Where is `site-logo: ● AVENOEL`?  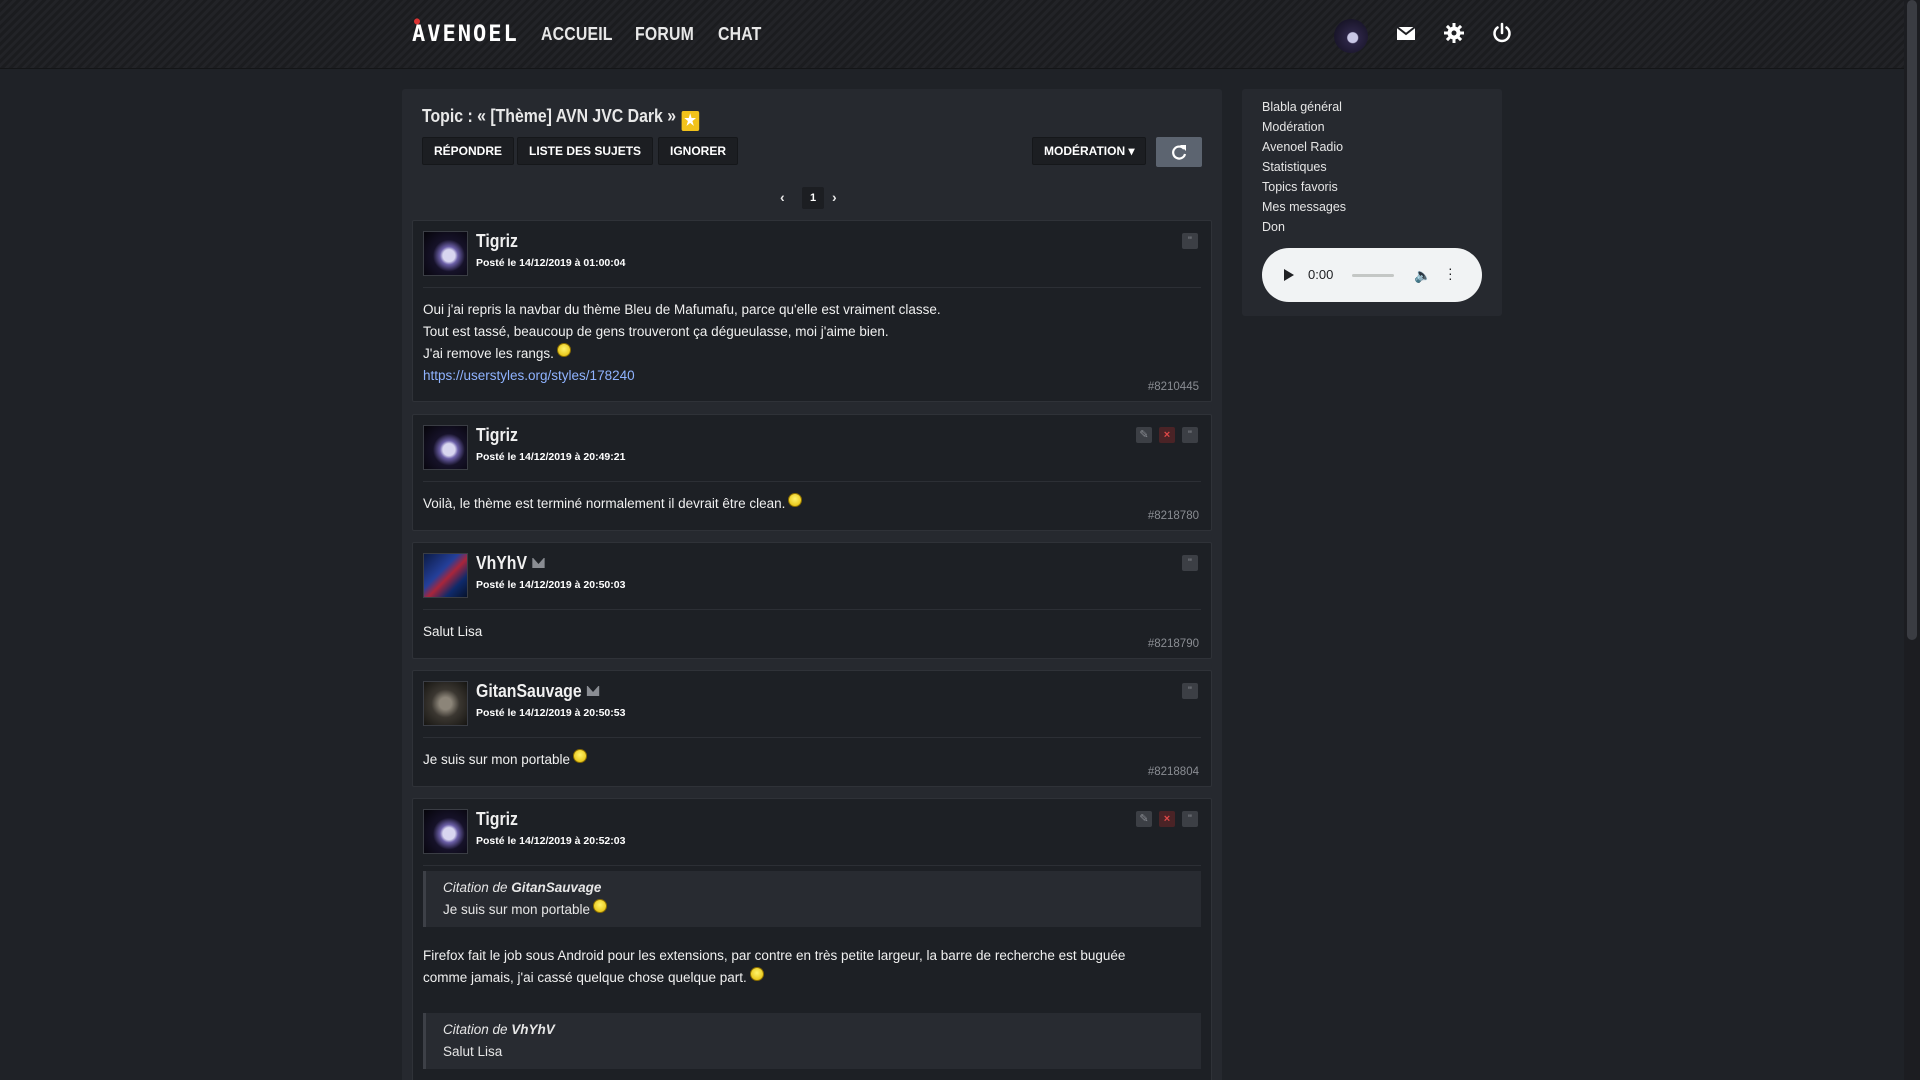
site-logo: ● AVENOEL is located at coordinates (465, 31).